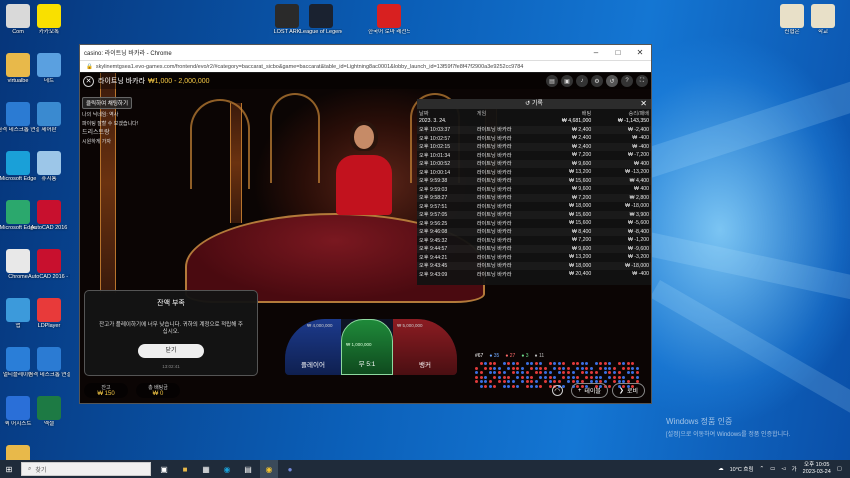  Describe the element at coordinates (567, 81) in the screenshot. I see `video-icon: ▣` at that location.